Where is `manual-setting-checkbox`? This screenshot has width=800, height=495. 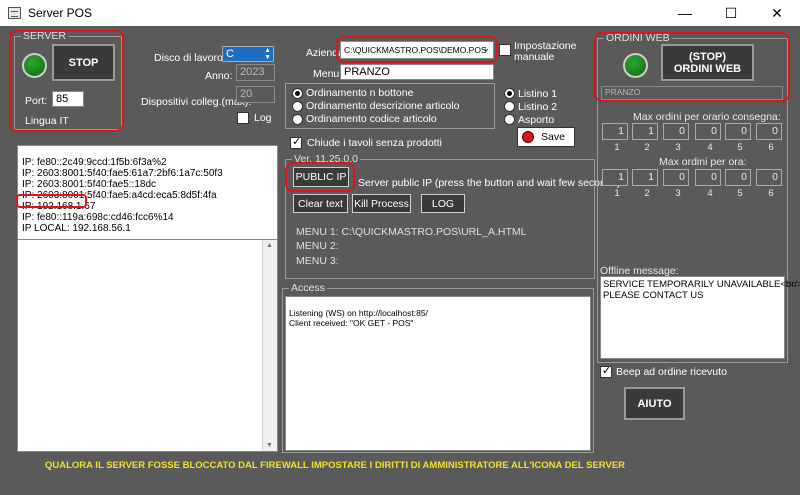
manual-setting-checkbox is located at coordinates (505, 50).